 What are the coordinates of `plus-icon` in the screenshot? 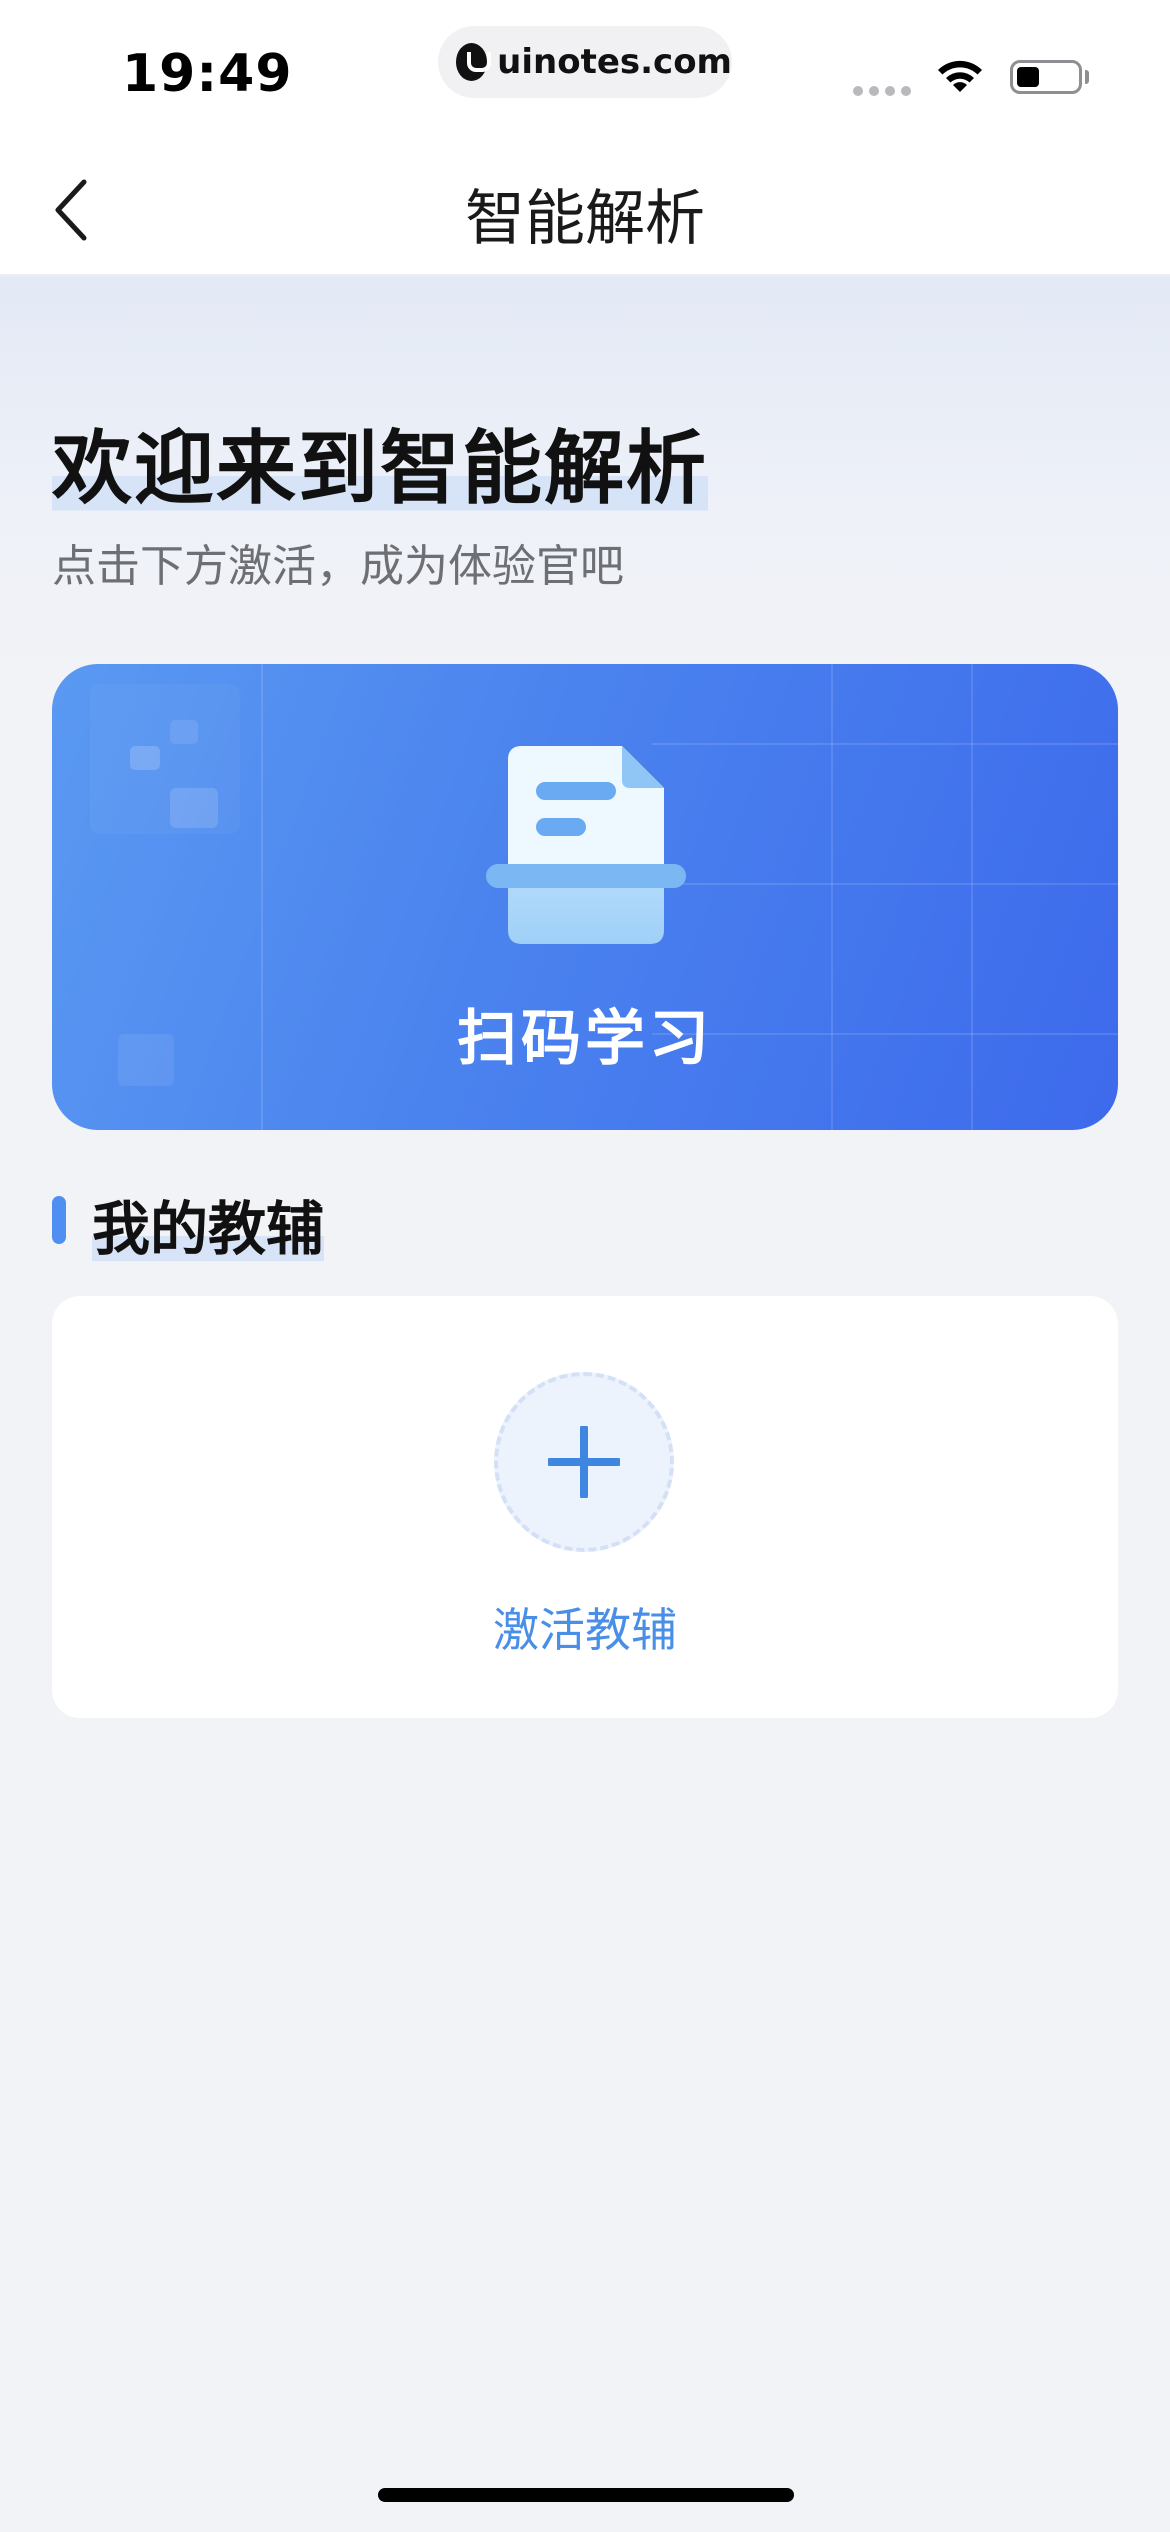 It's located at (584, 1462).